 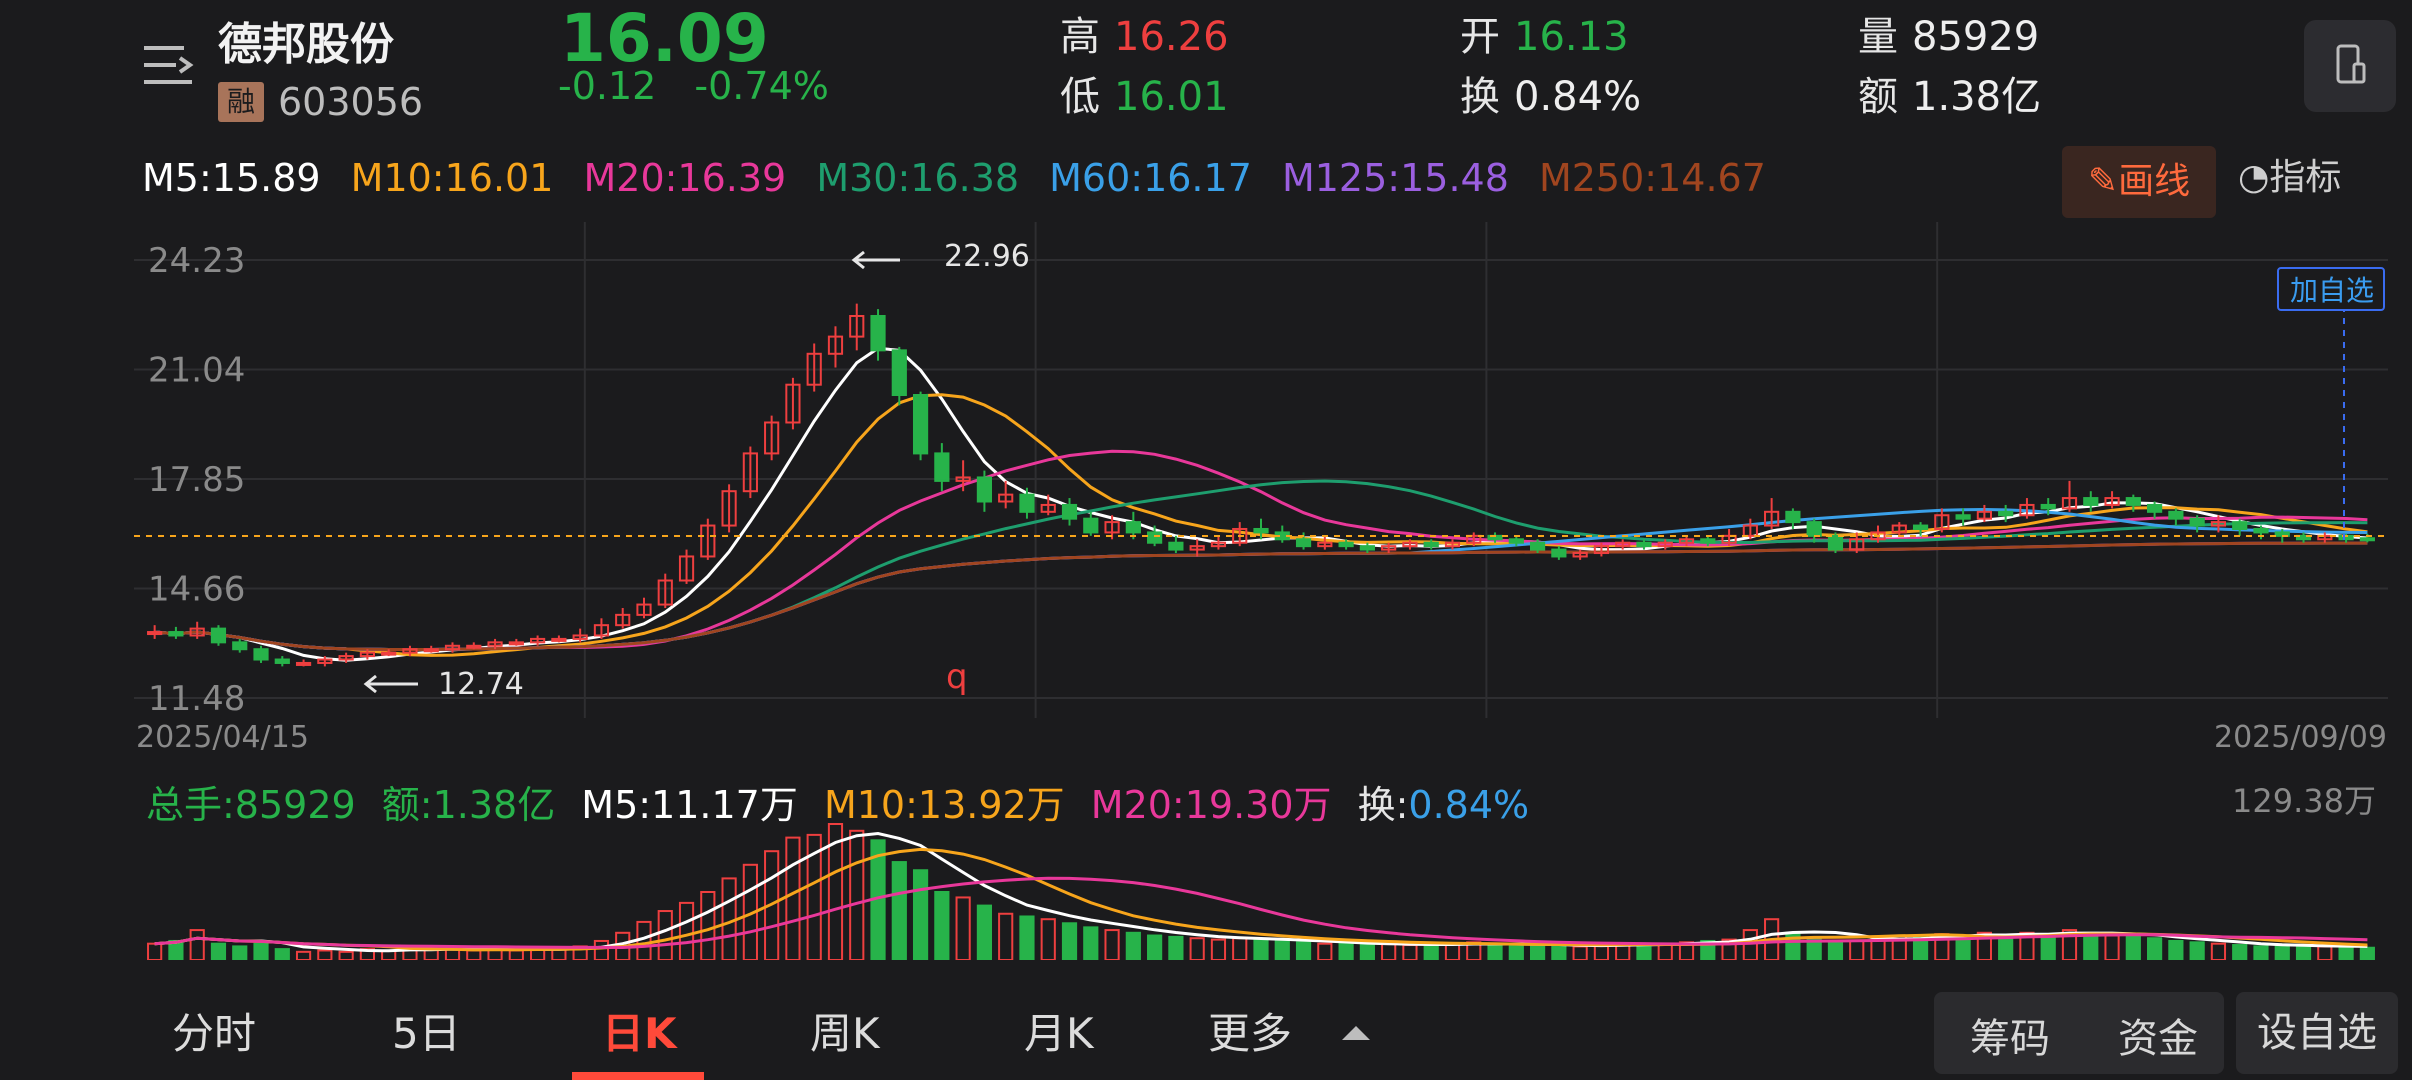 I want to click on ma30-label: M30:16.38, so click(x=918, y=178).